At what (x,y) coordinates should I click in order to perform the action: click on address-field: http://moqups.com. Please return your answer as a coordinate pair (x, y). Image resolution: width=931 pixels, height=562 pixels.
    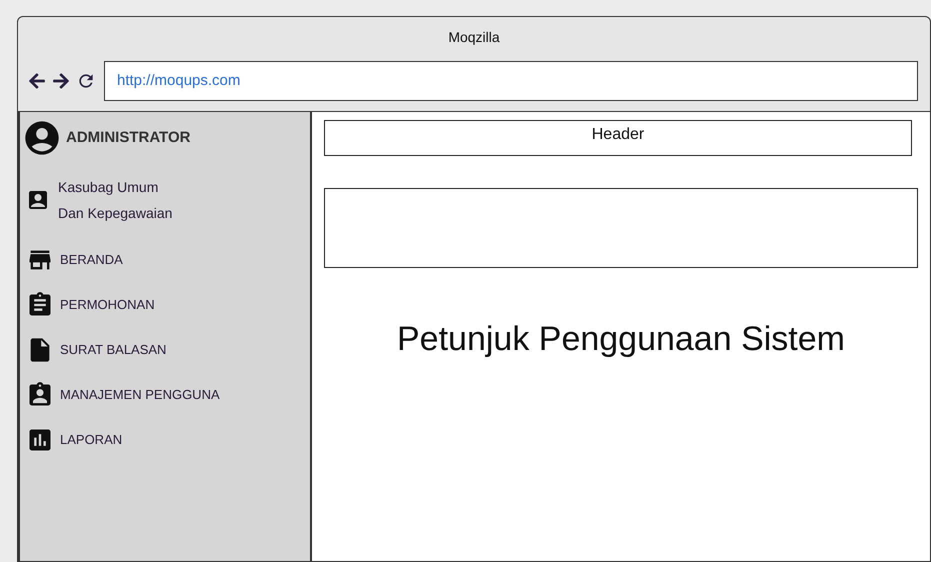
    Looking at the image, I should click on (511, 81).